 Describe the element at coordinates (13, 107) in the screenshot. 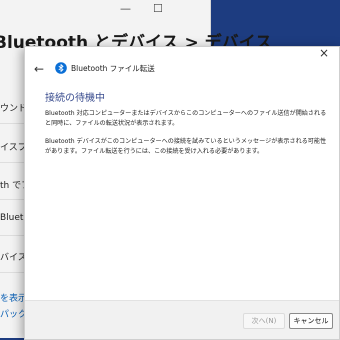

I see `bg-item-sound: ウンド` at that location.